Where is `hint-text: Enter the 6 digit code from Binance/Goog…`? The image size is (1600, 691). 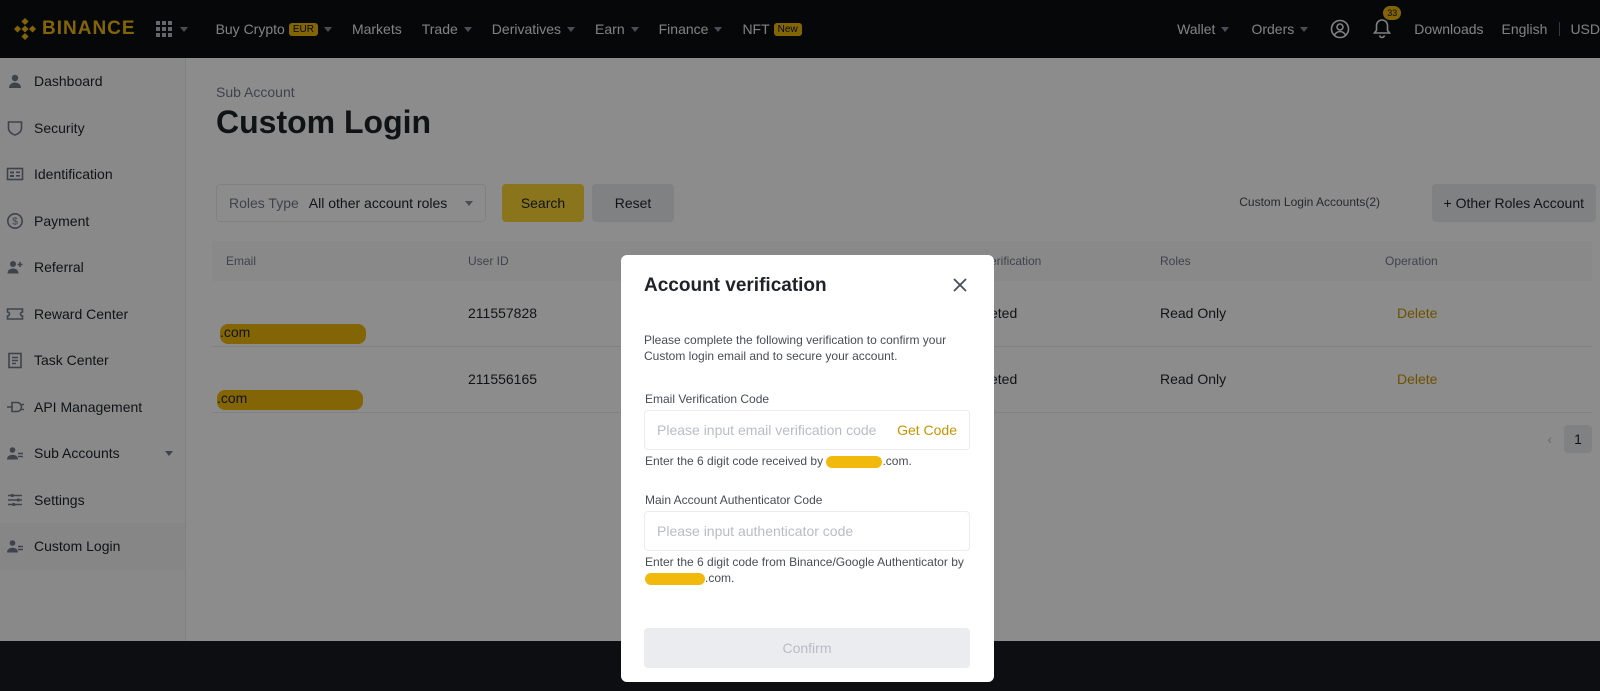
hint-text: Enter the 6 digit code from Binance/Goog… is located at coordinates (804, 562).